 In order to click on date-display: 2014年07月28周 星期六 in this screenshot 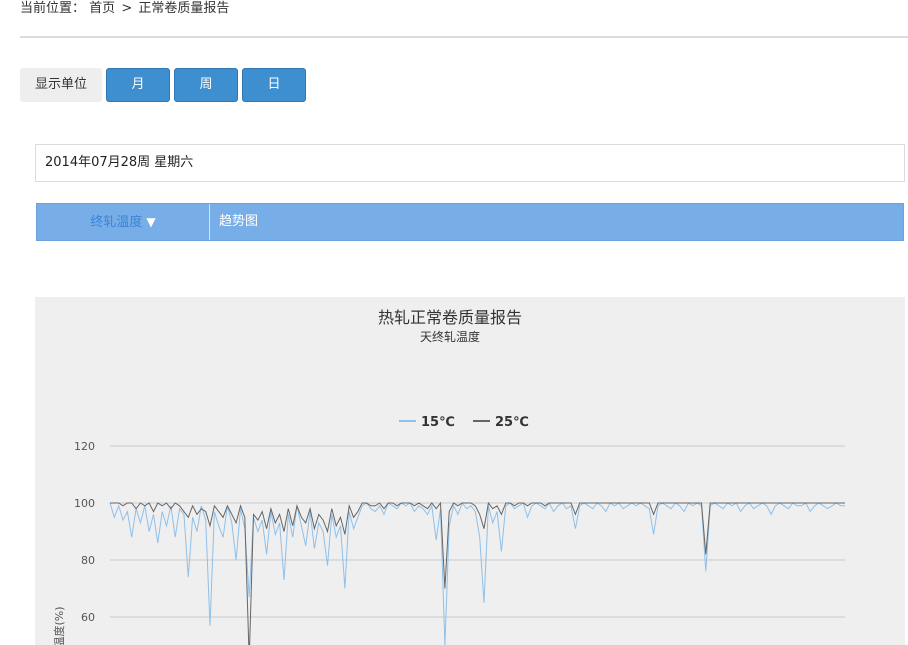, I will do `click(470, 163)`.